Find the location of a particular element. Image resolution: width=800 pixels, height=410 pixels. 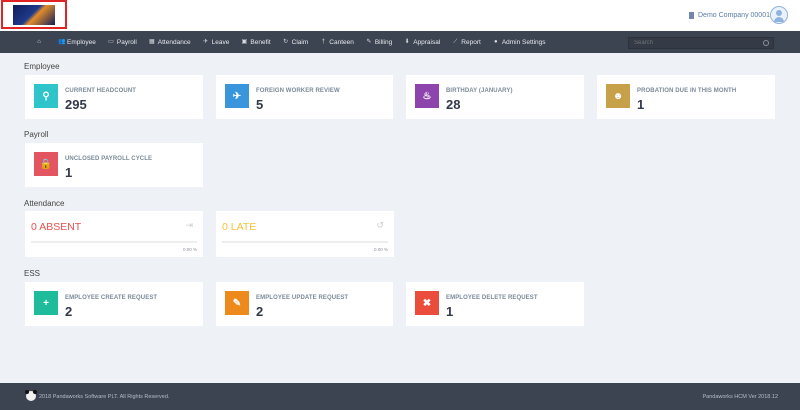

late-progress-bar is located at coordinates (305, 242).